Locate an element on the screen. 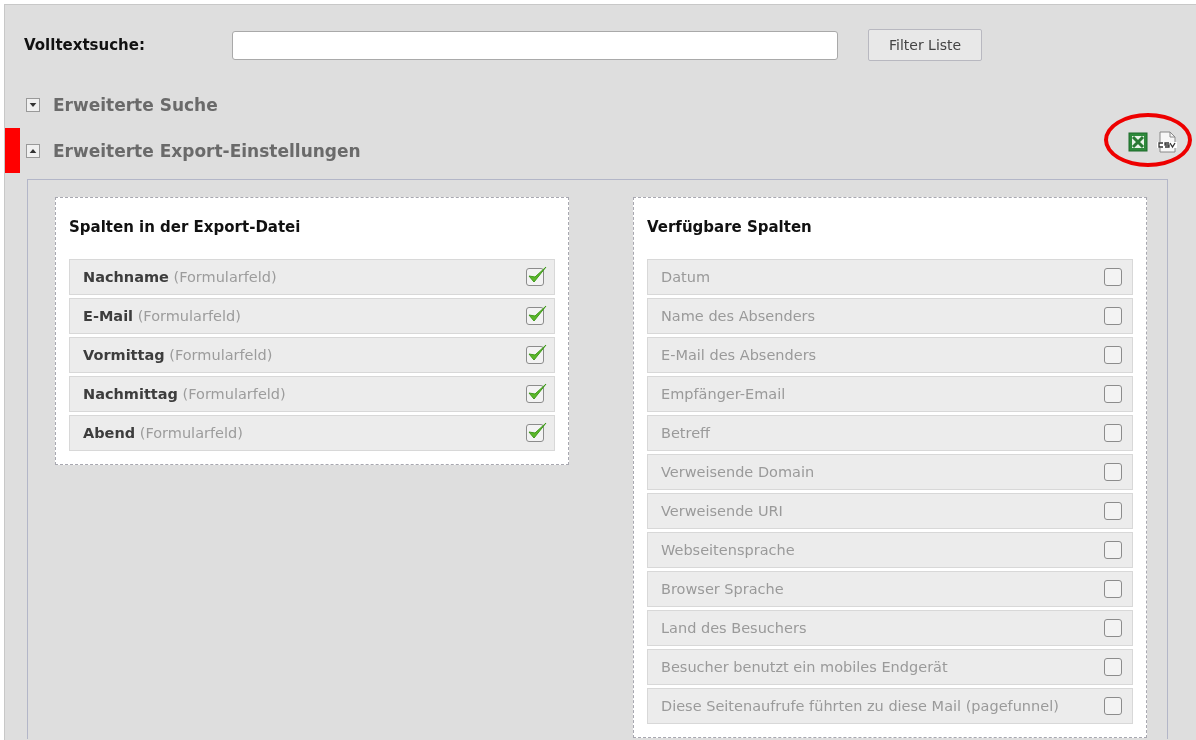 The width and height of the screenshot is (1196, 740). column-label: Datum is located at coordinates (686, 277).